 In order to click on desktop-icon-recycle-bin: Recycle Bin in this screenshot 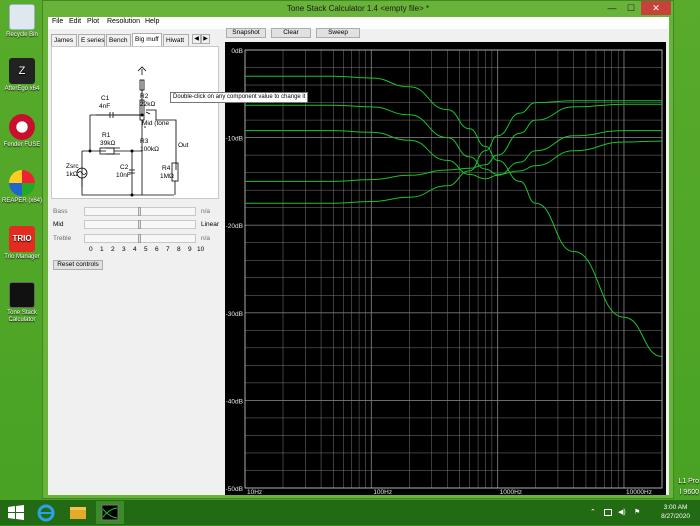, I will do `click(22, 21)`.